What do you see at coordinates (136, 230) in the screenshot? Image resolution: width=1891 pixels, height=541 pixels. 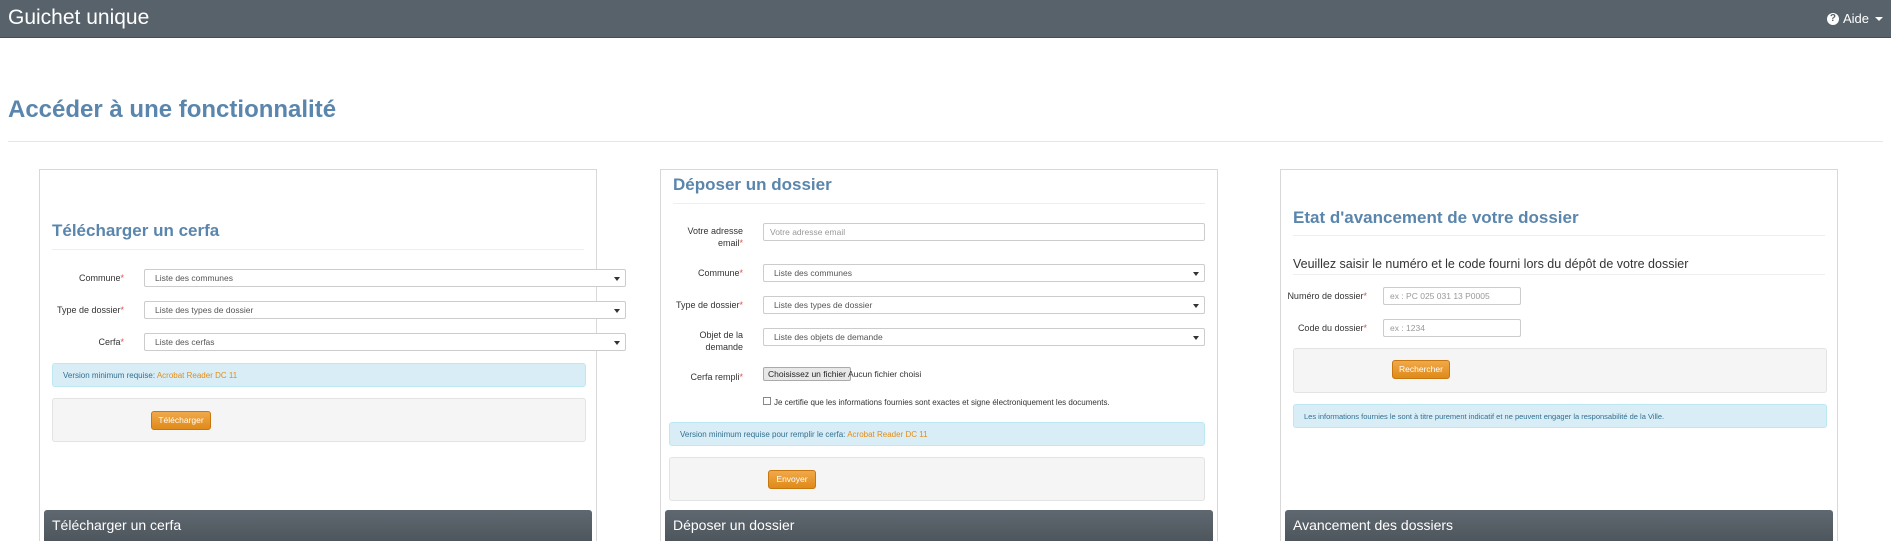 I see `panel-title: Télécharger un cerfa` at bounding box center [136, 230].